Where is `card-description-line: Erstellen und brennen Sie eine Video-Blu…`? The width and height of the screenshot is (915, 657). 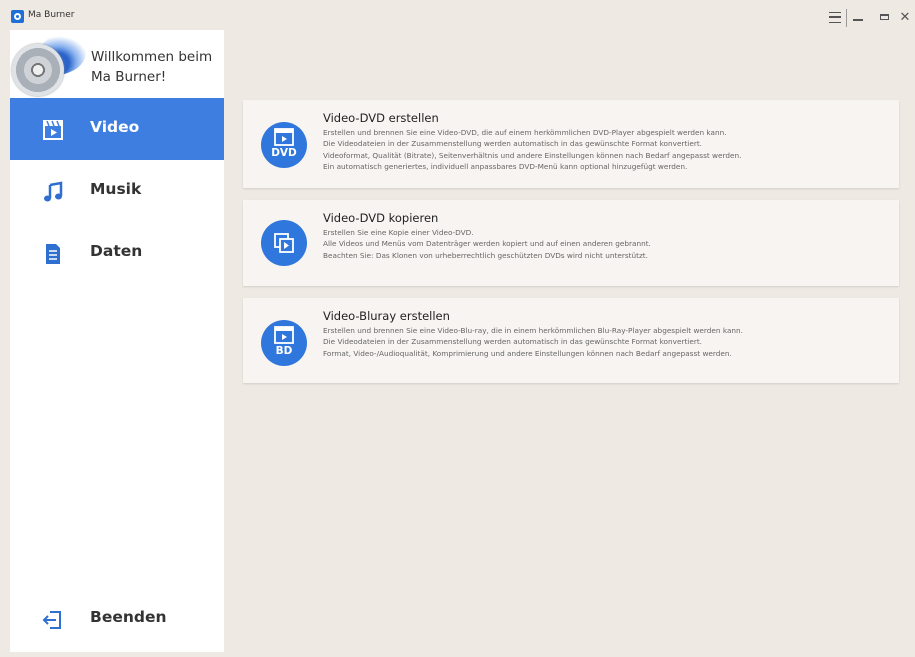
card-description-line: Erstellen und brennen Sie eine Video-Blu… is located at coordinates (533, 330).